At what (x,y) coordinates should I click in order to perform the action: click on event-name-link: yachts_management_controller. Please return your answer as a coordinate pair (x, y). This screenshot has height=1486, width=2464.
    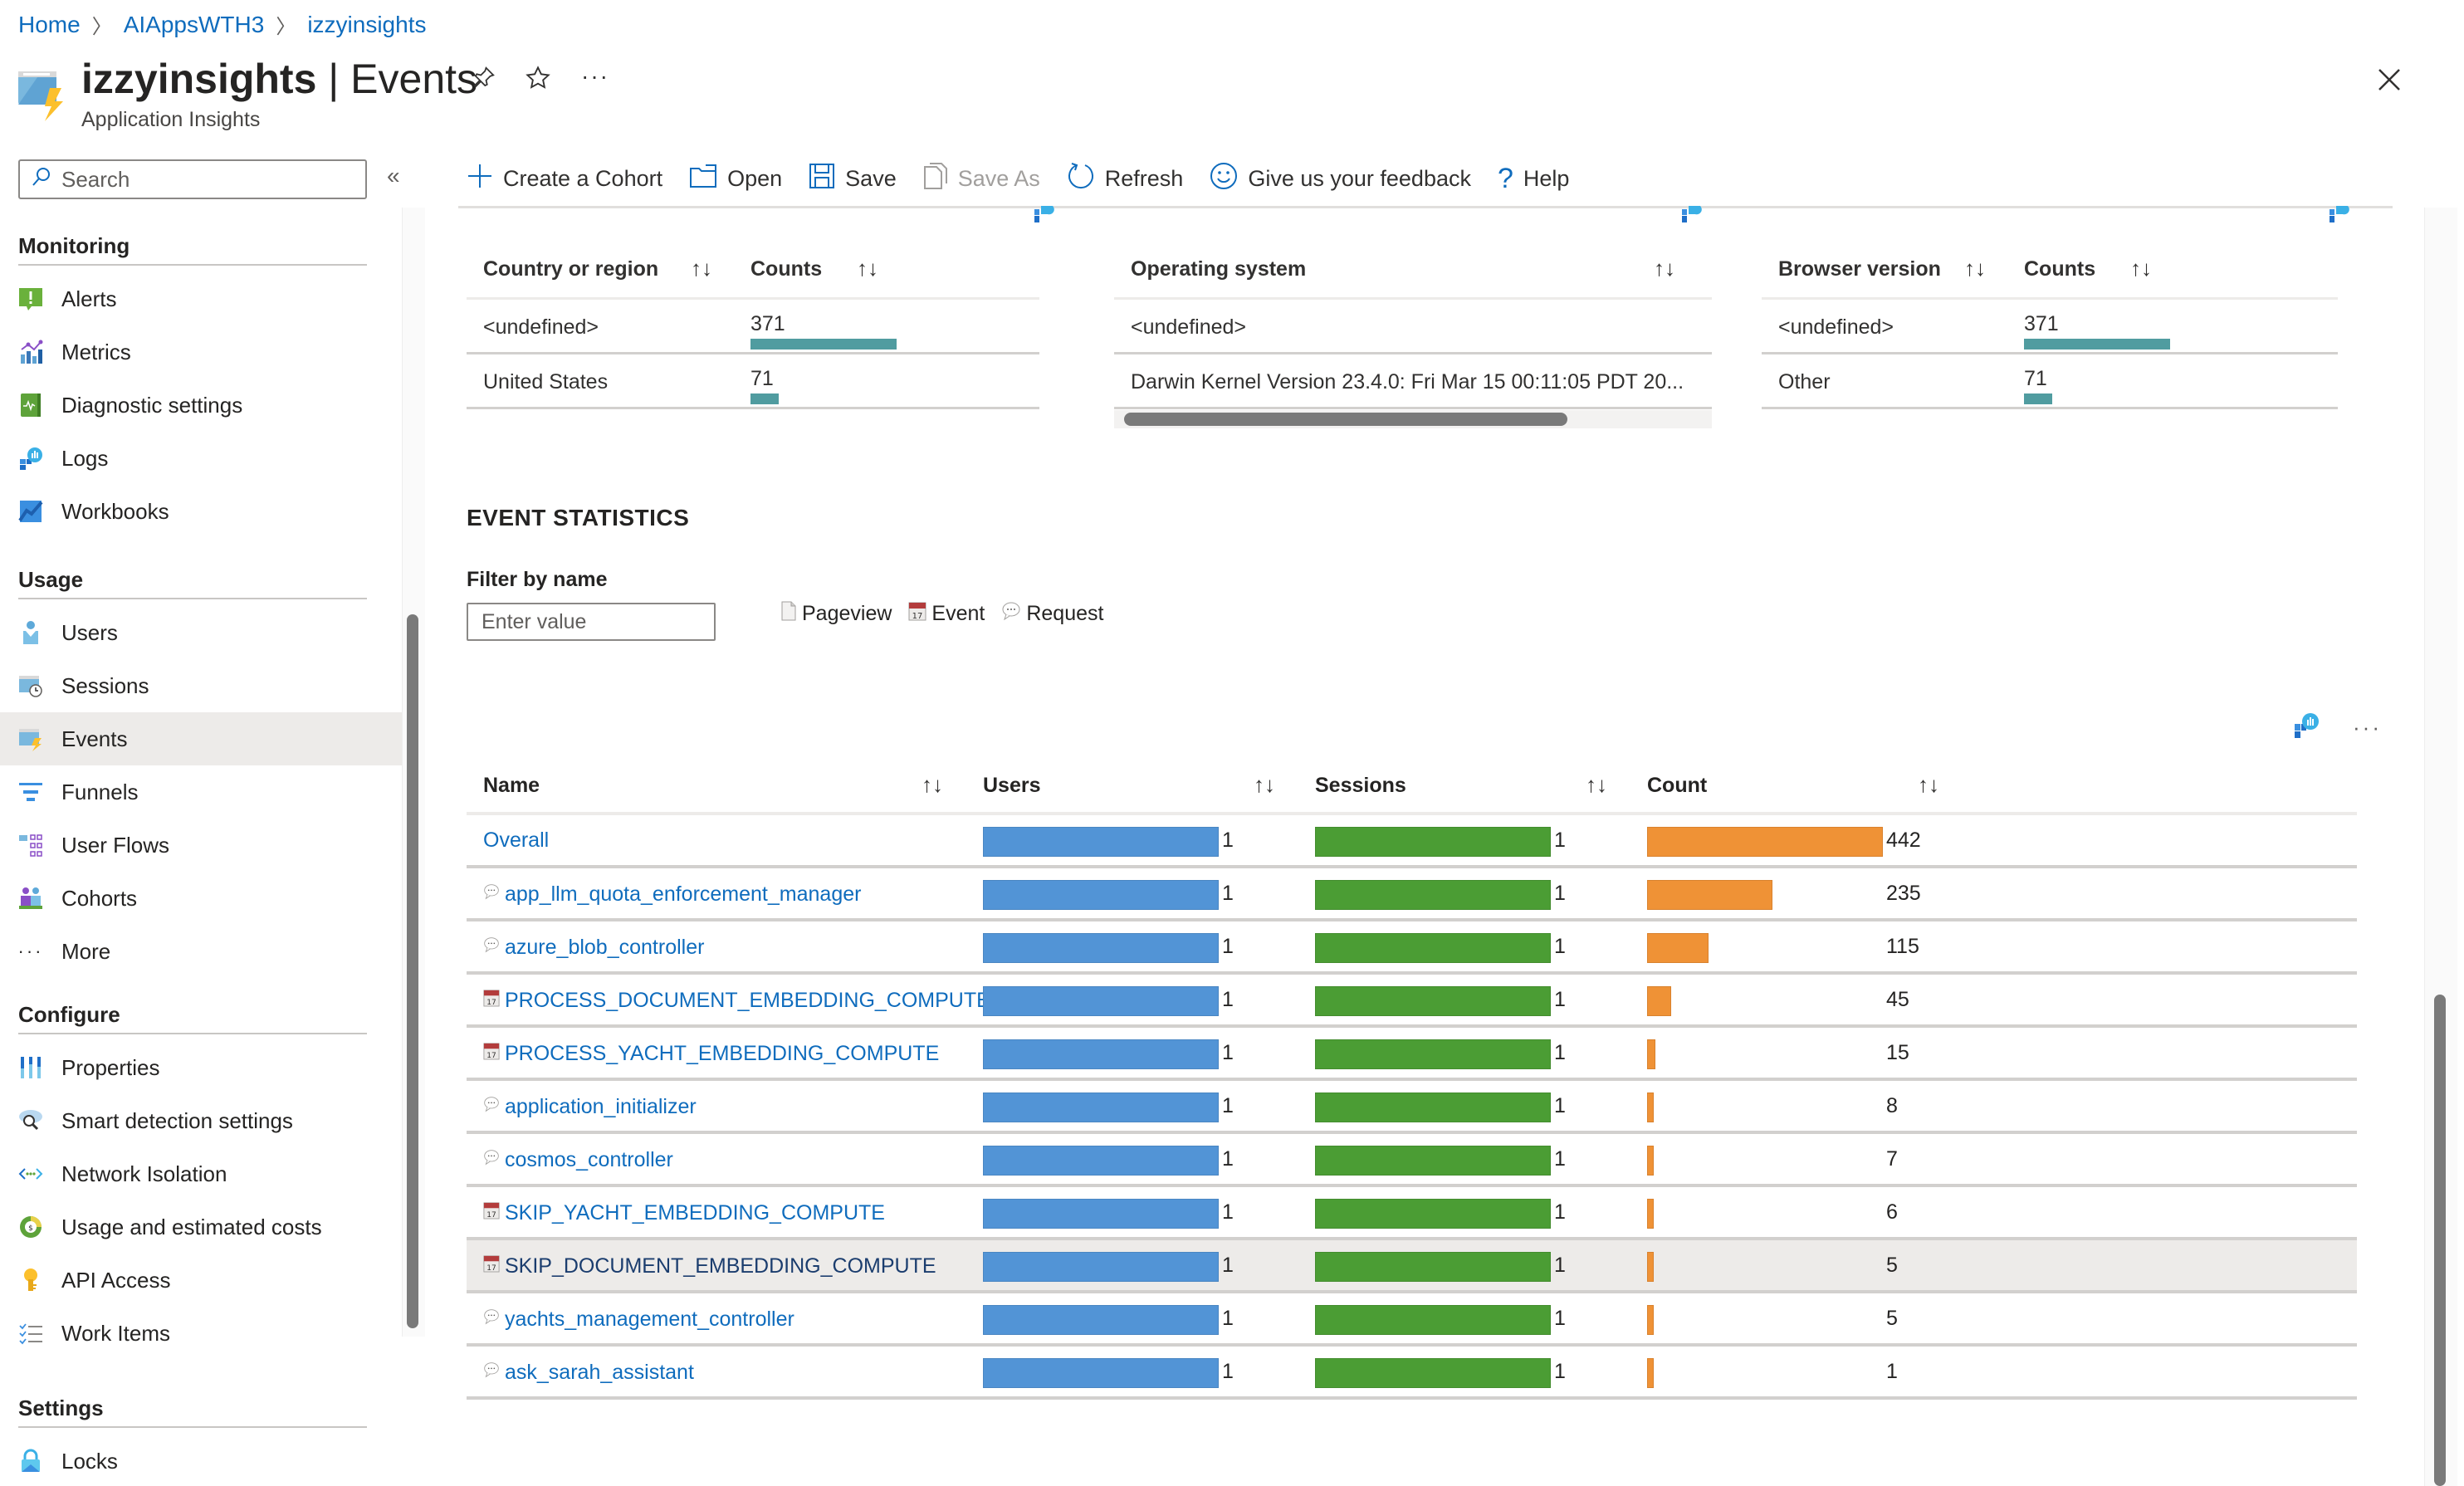
    Looking at the image, I should click on (638, 1319).